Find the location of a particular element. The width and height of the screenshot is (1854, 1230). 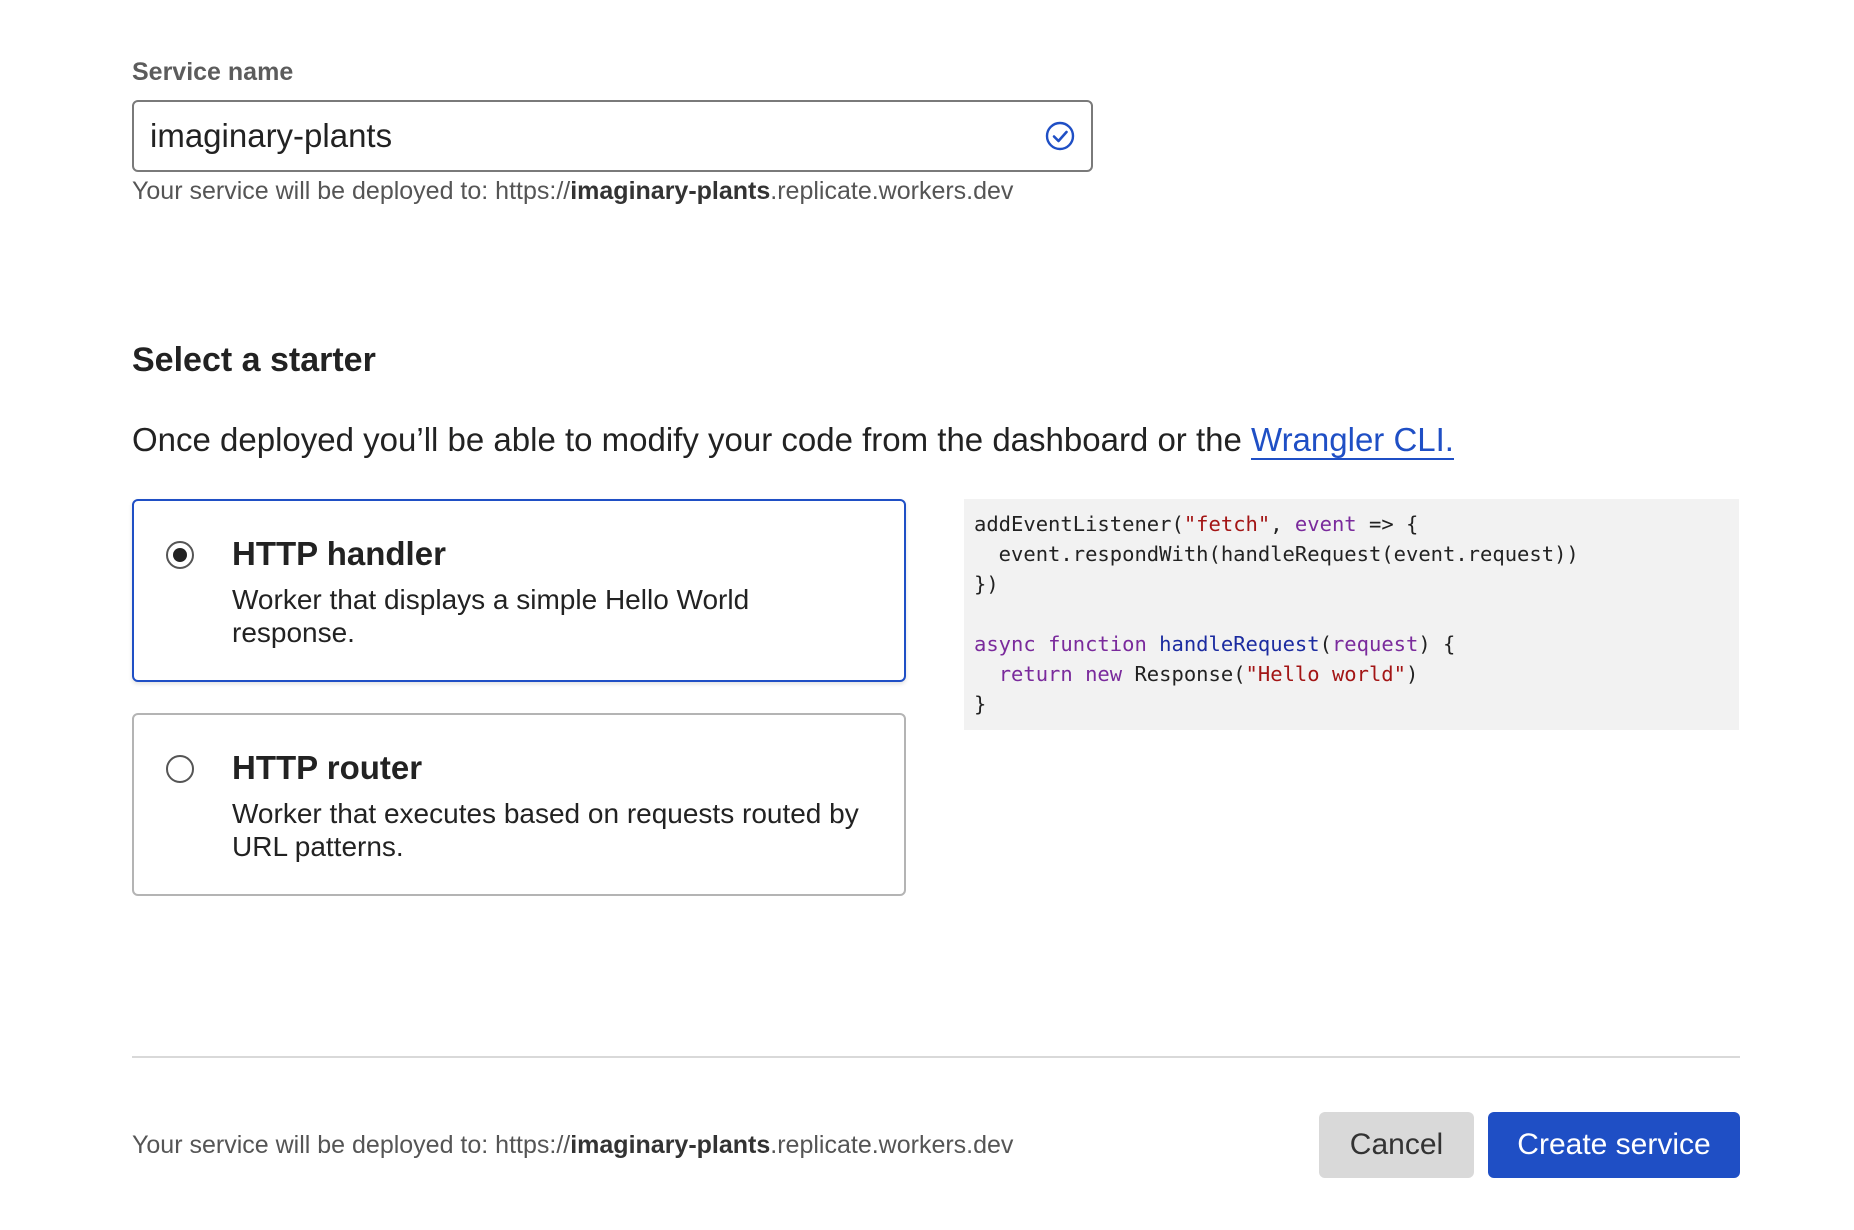

code-token: async is located at coordinates (1005, 644).